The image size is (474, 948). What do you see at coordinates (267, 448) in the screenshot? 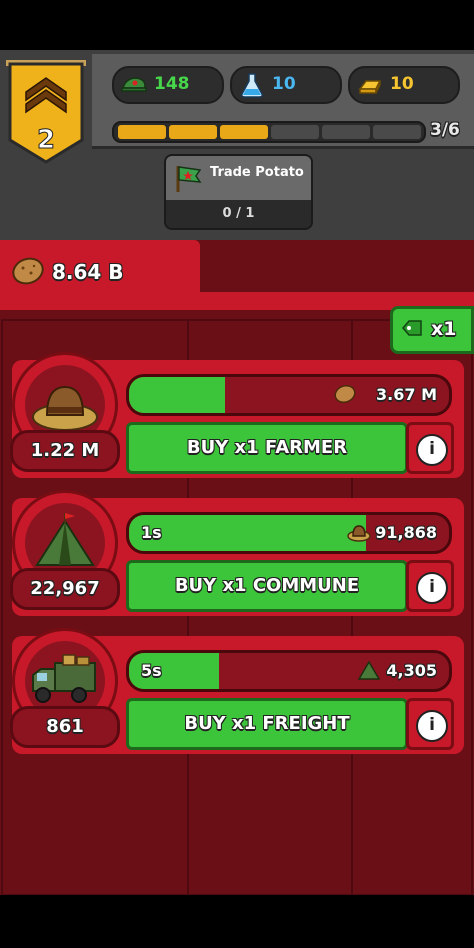
I see `buy-farmer-button: BUY x1 FARMER` at bounding box center [267, 448].